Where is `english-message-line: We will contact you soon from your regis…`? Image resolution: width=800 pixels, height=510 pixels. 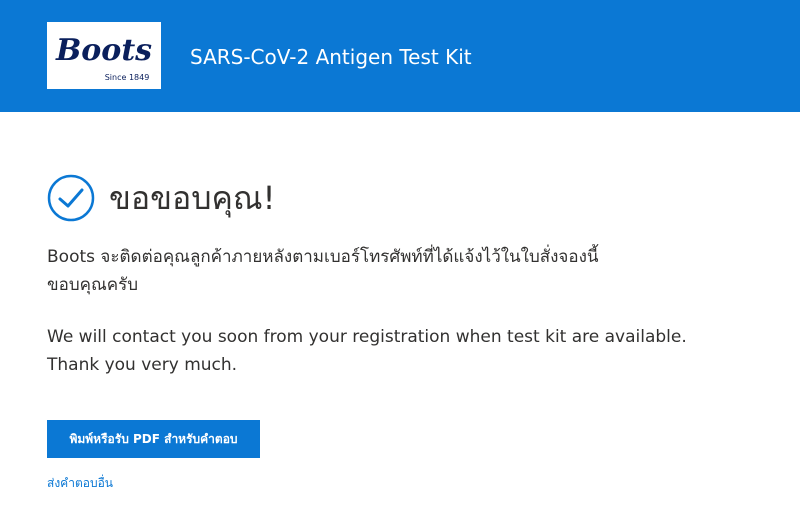 english-message-line: We will contact you soon from your regis… is located at coordinates (367, 337).